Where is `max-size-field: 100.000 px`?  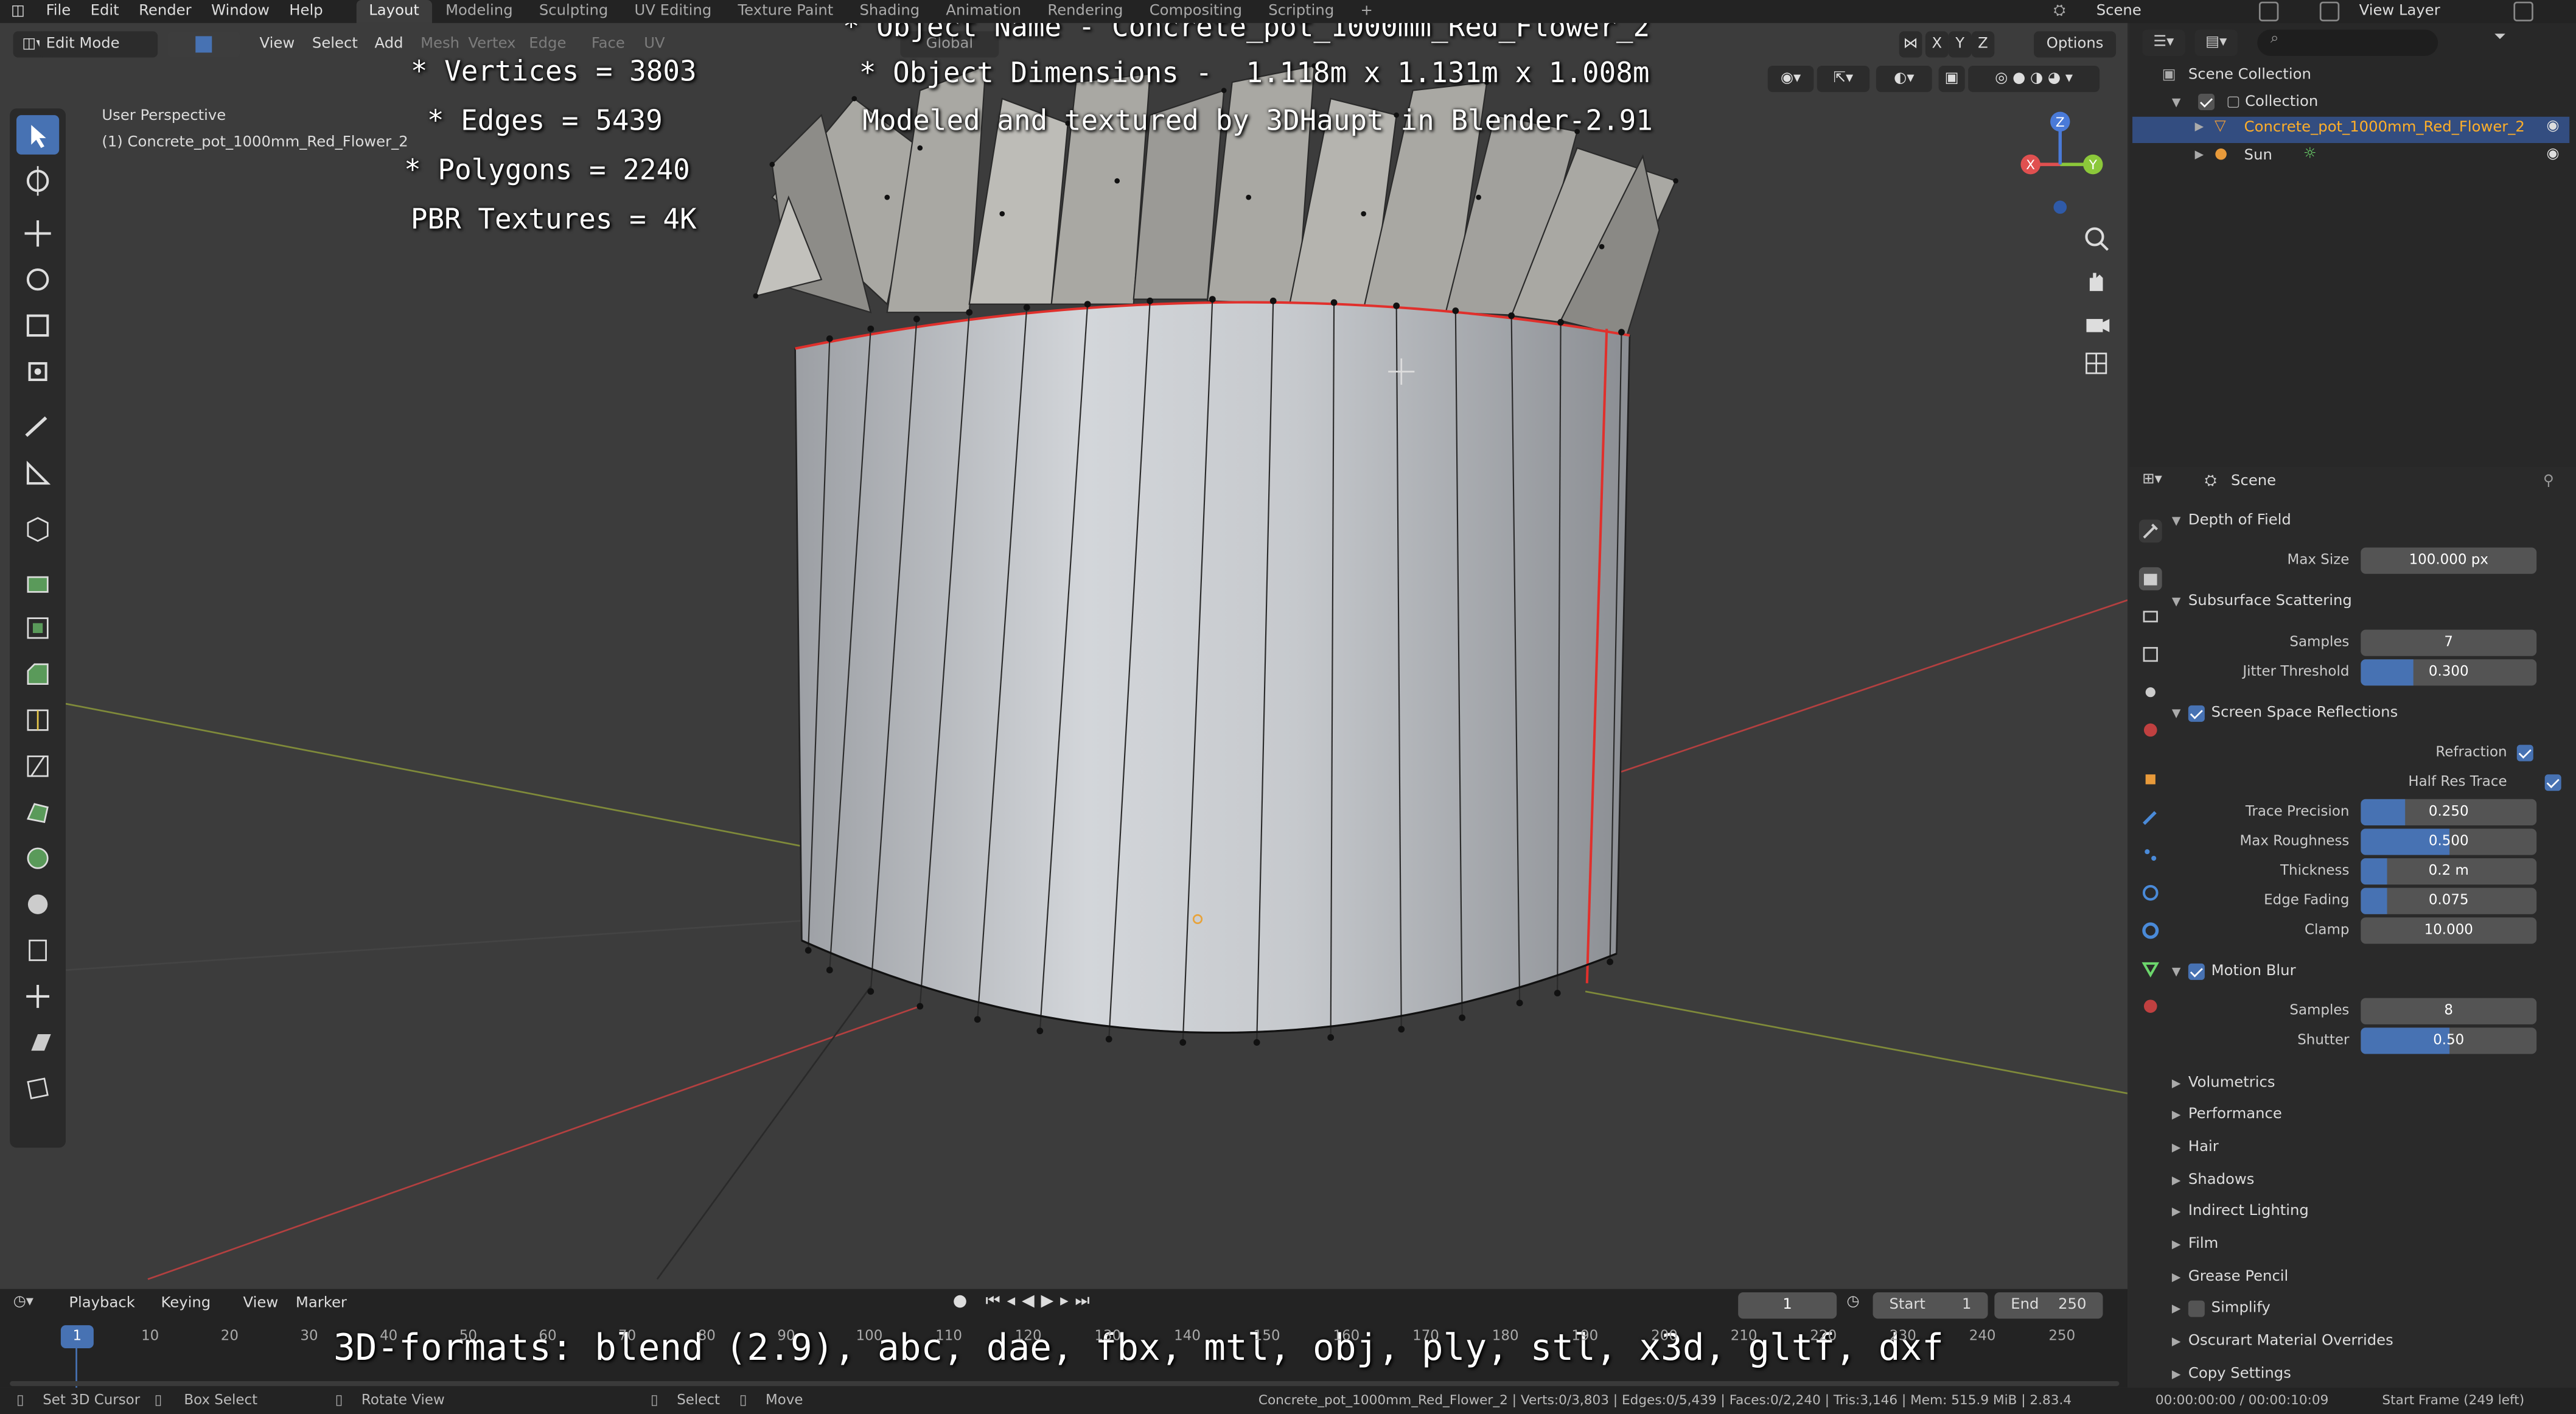
max-size-field: 100.000 px is located at coordinates (2449, 560).